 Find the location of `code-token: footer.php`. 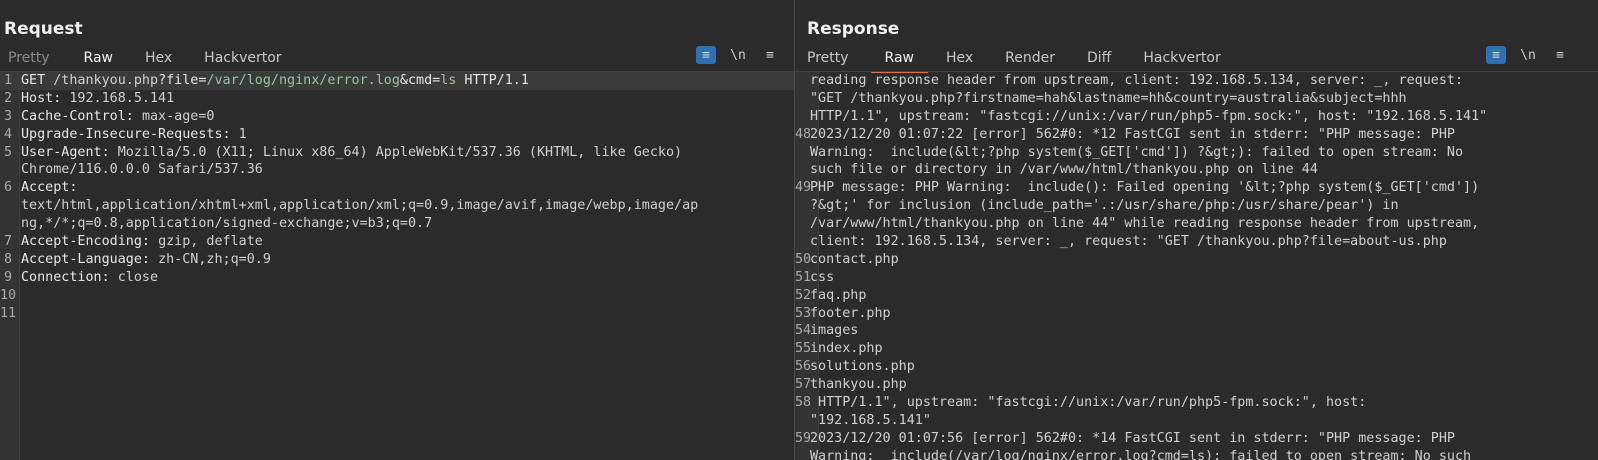

code-token: footer.php is located at coordinates (850, 313).